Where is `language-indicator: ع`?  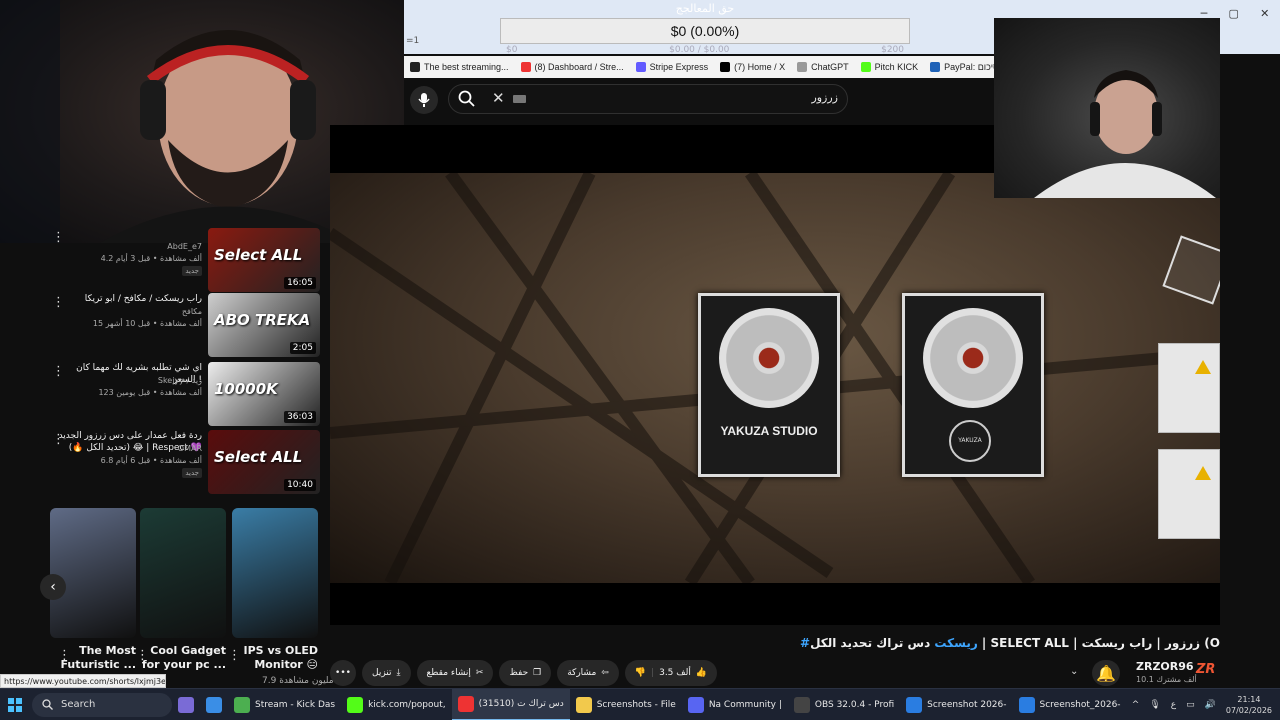 language-indicator: ع is located at coordinates (1173, 705).